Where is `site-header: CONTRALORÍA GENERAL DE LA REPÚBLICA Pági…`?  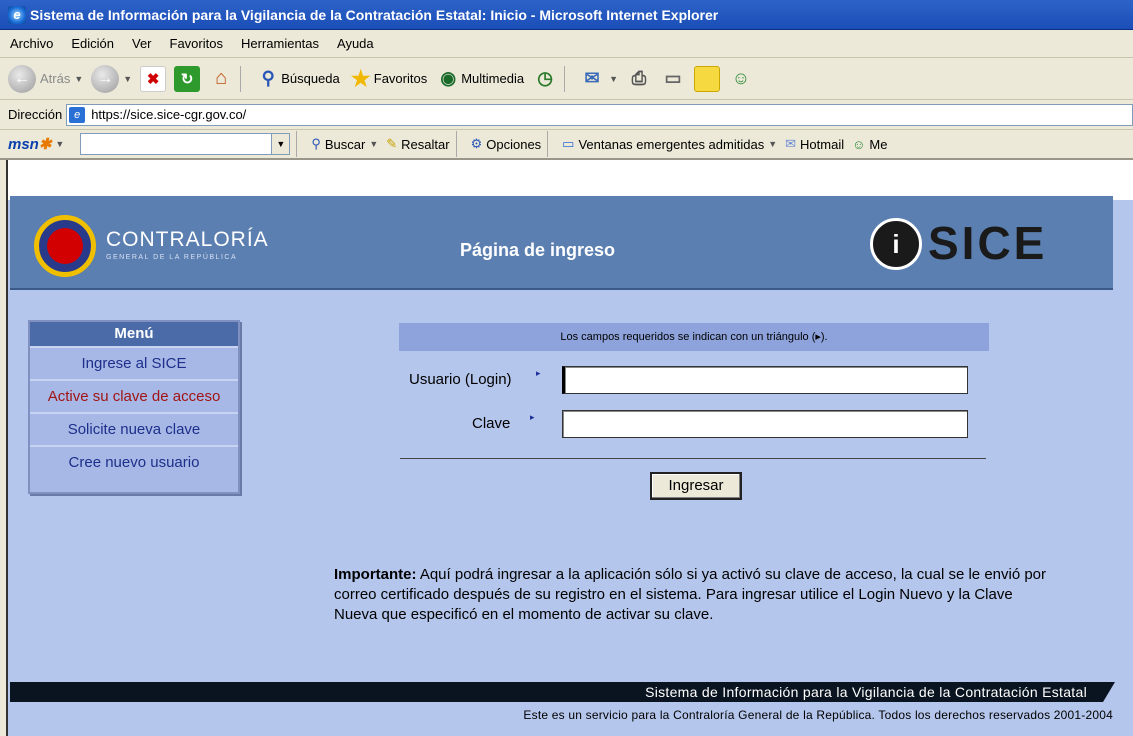 site-header: CONTRALORÍA GENERAL DE LA REPÚBLICA Pági… is located at coordinates (561, 243).